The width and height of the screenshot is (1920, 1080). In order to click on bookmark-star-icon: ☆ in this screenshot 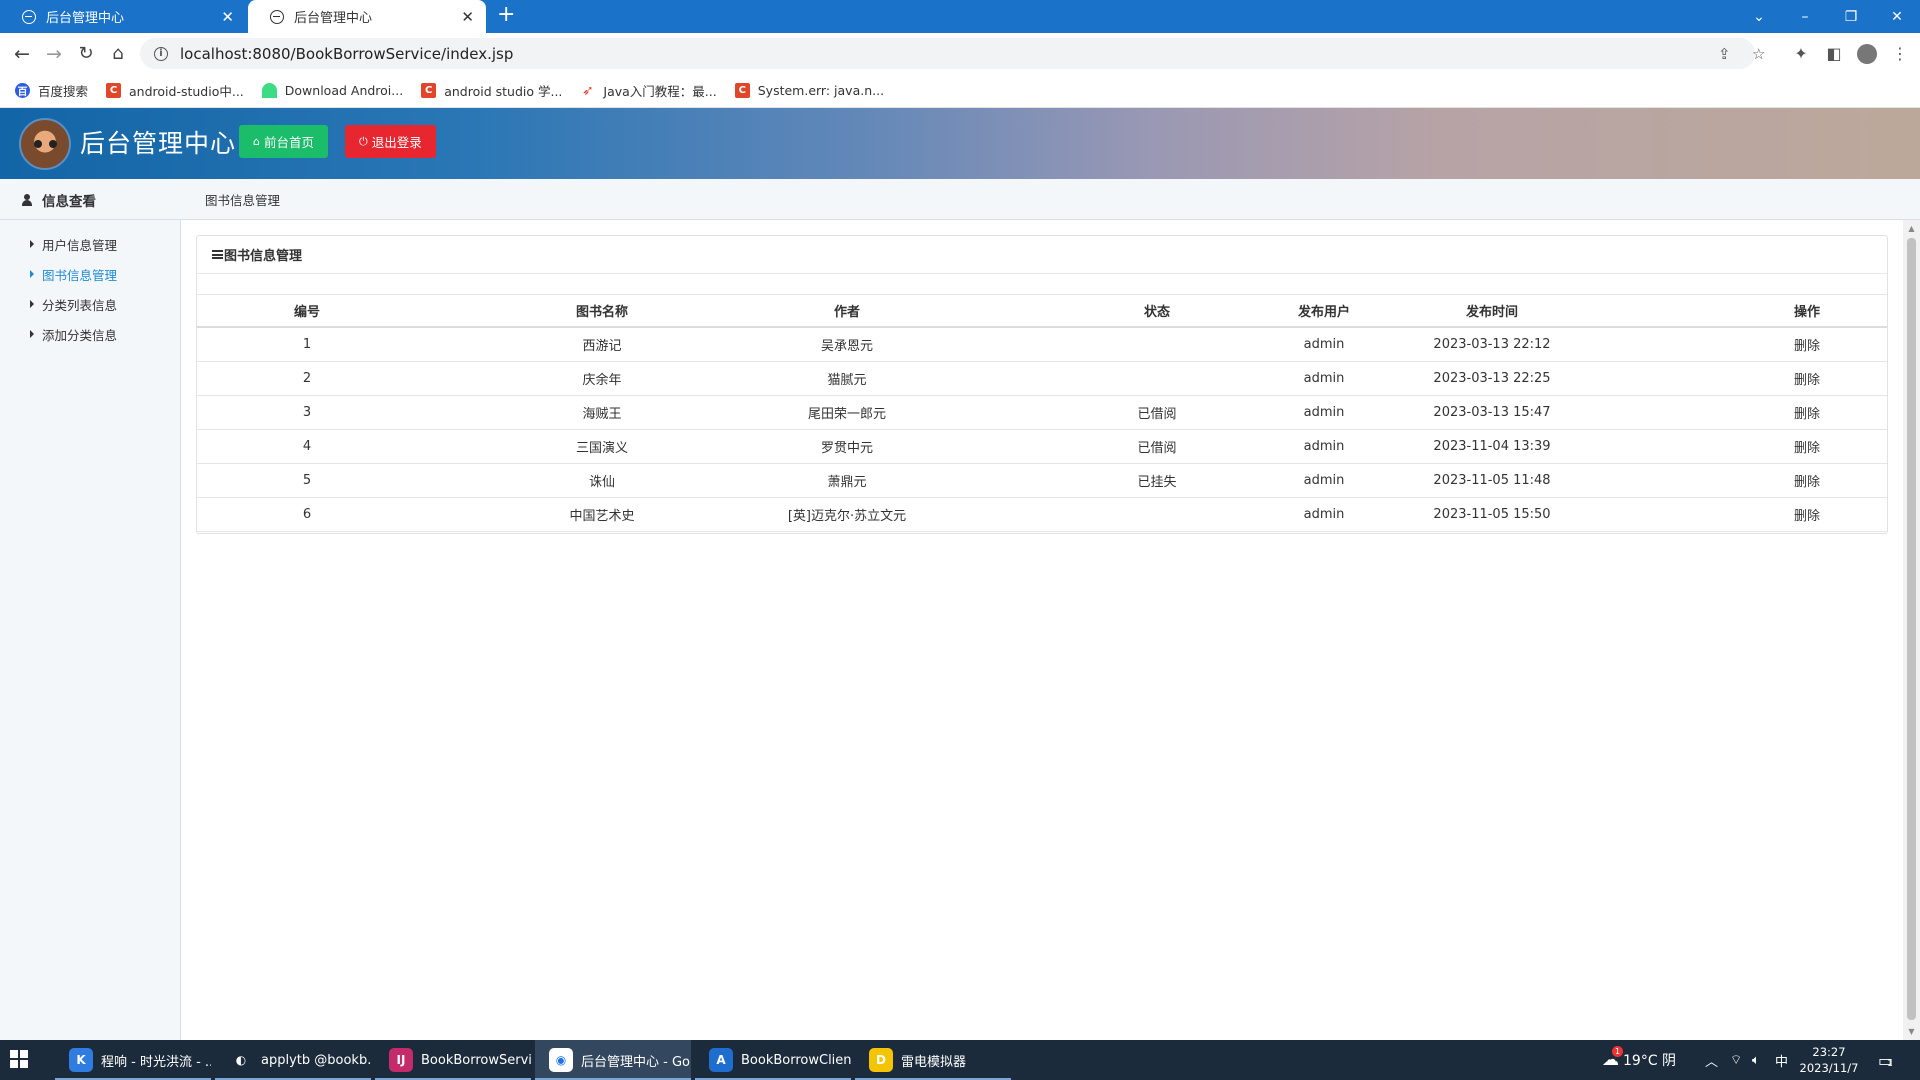, I will do `click(1758, 53)`.